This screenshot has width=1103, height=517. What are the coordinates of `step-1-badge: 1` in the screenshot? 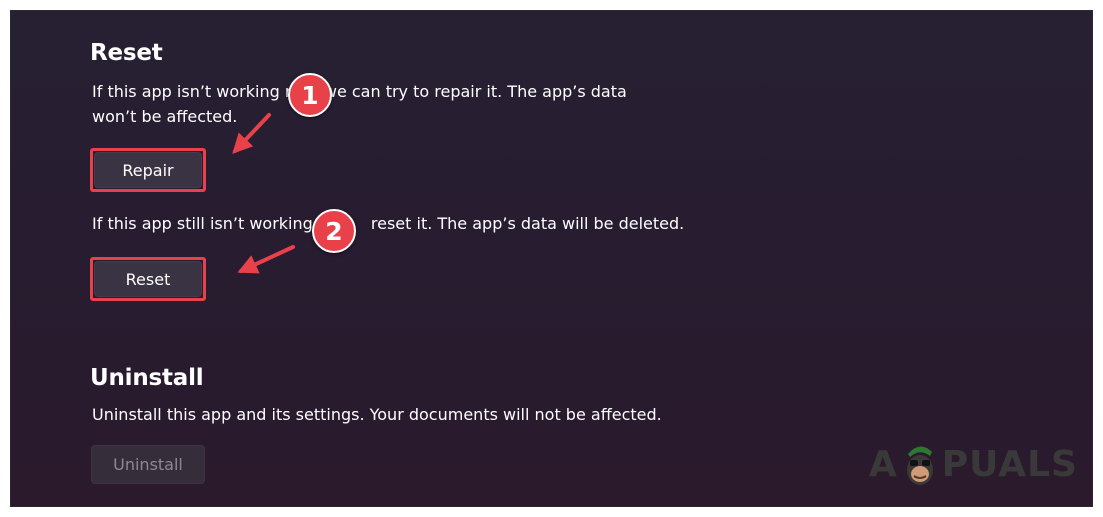 It's located at (310, 95).